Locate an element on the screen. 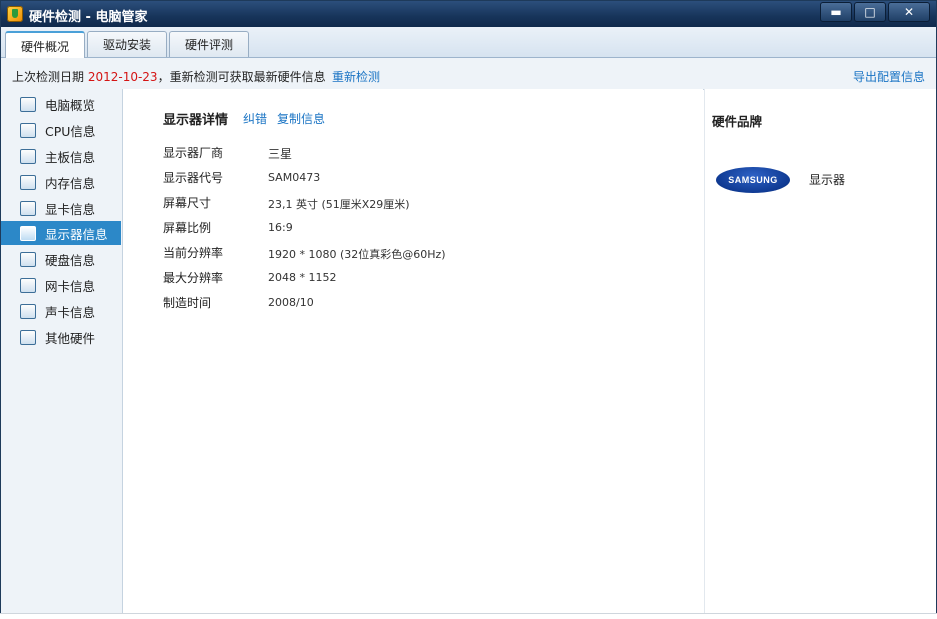  row-label-current-resolution: 当前分辨率 is located at coordinates (193, 253).